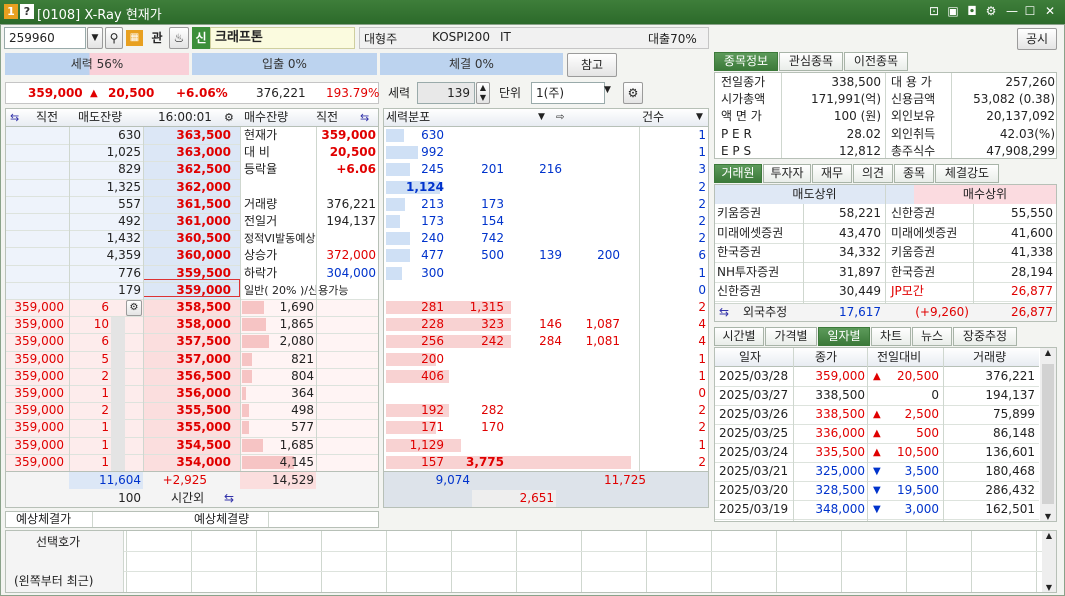 The image size is (1065, 596). What do you see at coordinates (748, 272) in the screenshot?
I see `sell-broker-name: NH투자증권` at bounding box center [748, 272].